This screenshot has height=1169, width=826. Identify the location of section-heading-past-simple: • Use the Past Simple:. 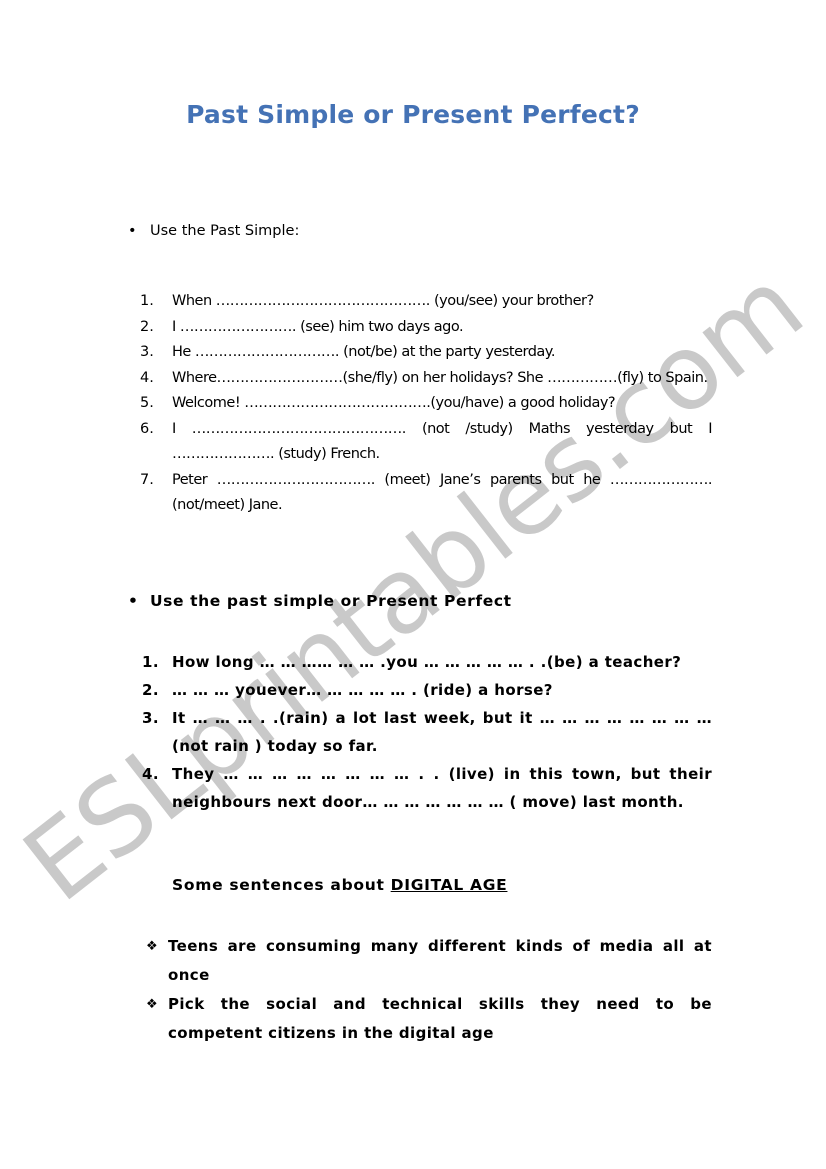
(213, 231).